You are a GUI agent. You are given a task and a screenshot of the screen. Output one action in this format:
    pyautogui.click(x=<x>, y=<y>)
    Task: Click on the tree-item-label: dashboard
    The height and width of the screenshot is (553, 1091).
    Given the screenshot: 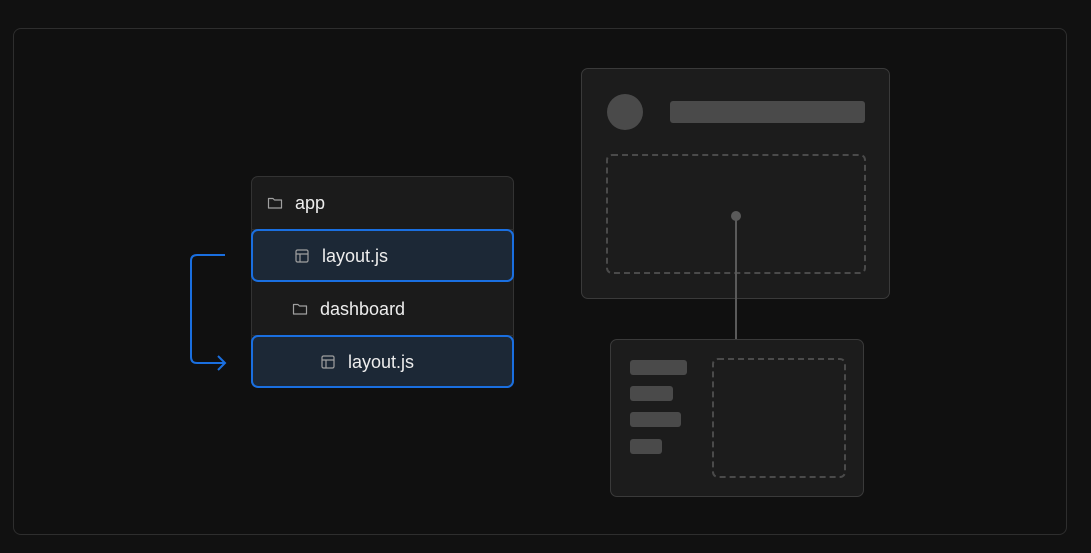 What is the action you would take?
    pyautogui.click(x=363, y=309)
    